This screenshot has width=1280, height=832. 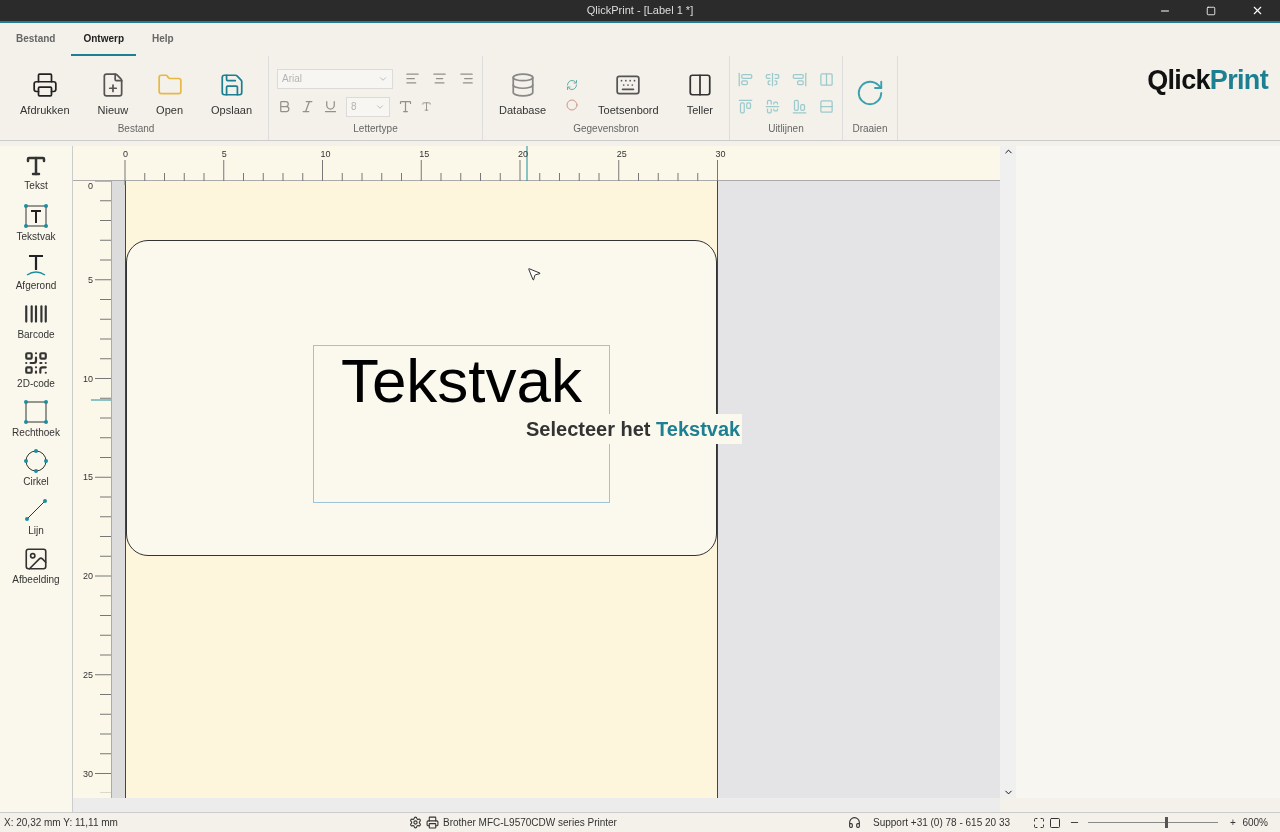 What do you see at coordinates (606, 129) in the screenshot?
I see `group-label: Gegevensbron` at bounding box center [606, 129].